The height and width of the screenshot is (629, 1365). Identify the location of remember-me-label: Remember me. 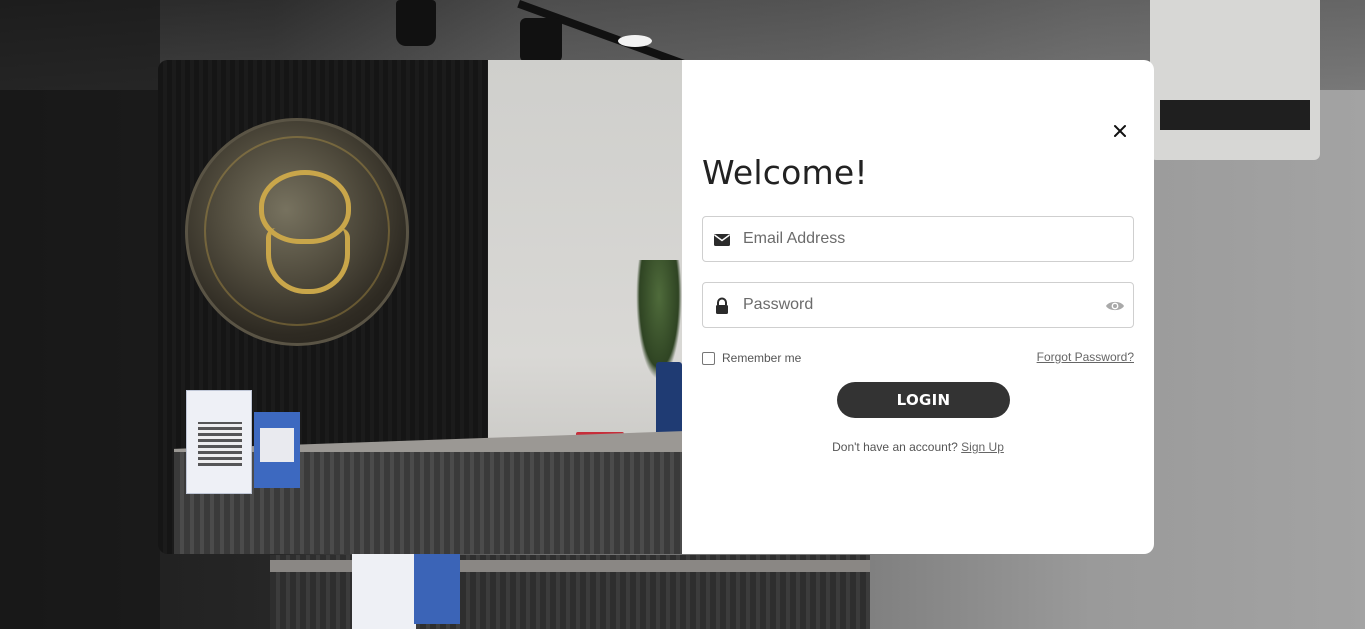
(762, 358).